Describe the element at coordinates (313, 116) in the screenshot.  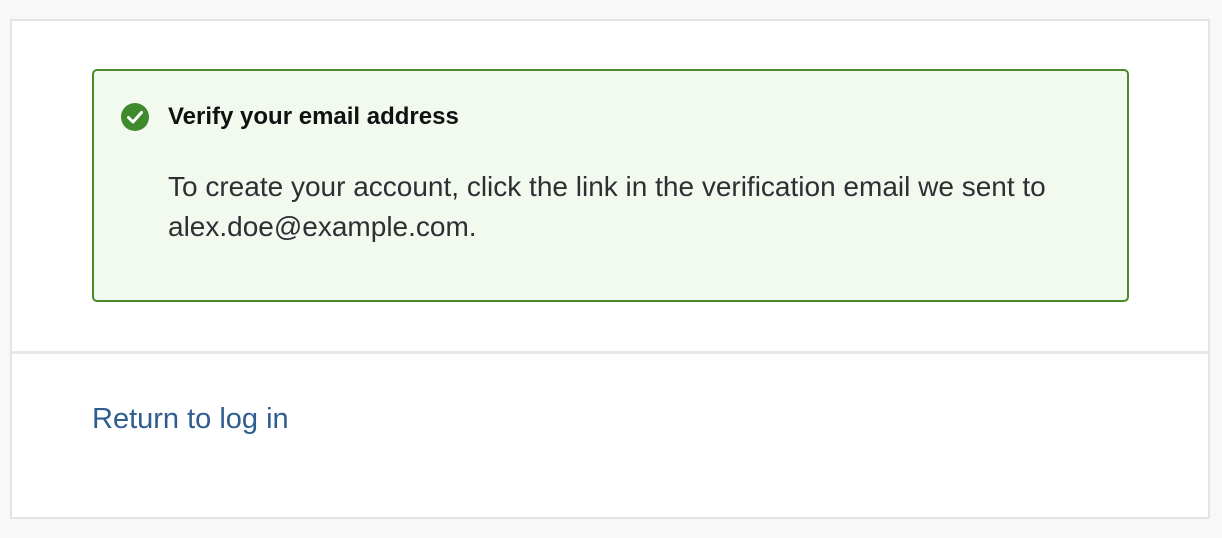
I see `alert-title: Verify your email address` at that location.